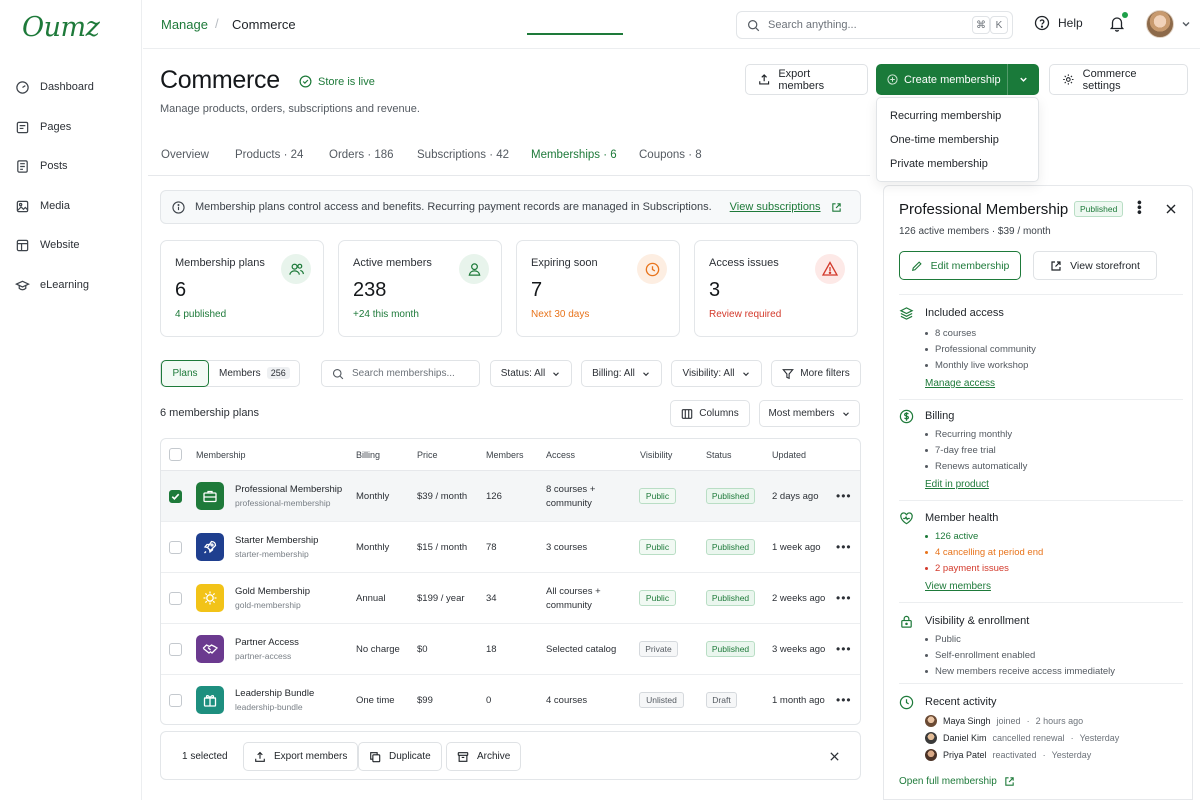  What do you see at coordinates (656, 455) in the screenshot?
I see `column-header: Visibility` at bounding box center [656, 455].